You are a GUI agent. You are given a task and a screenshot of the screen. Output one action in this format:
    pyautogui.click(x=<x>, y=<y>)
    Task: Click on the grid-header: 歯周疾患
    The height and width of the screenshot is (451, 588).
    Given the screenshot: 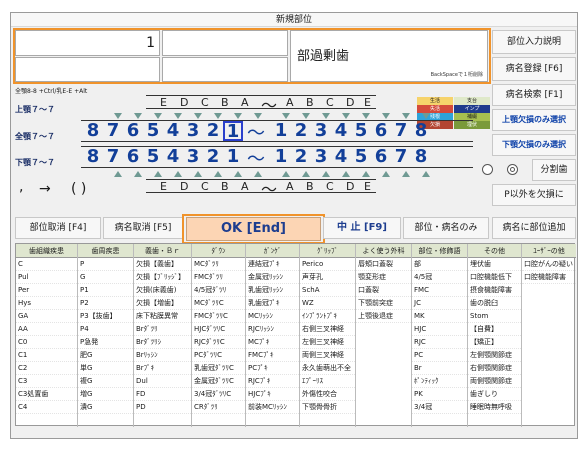 What is the action you would take?
    pyautogui.click(x=105, y=251)
    